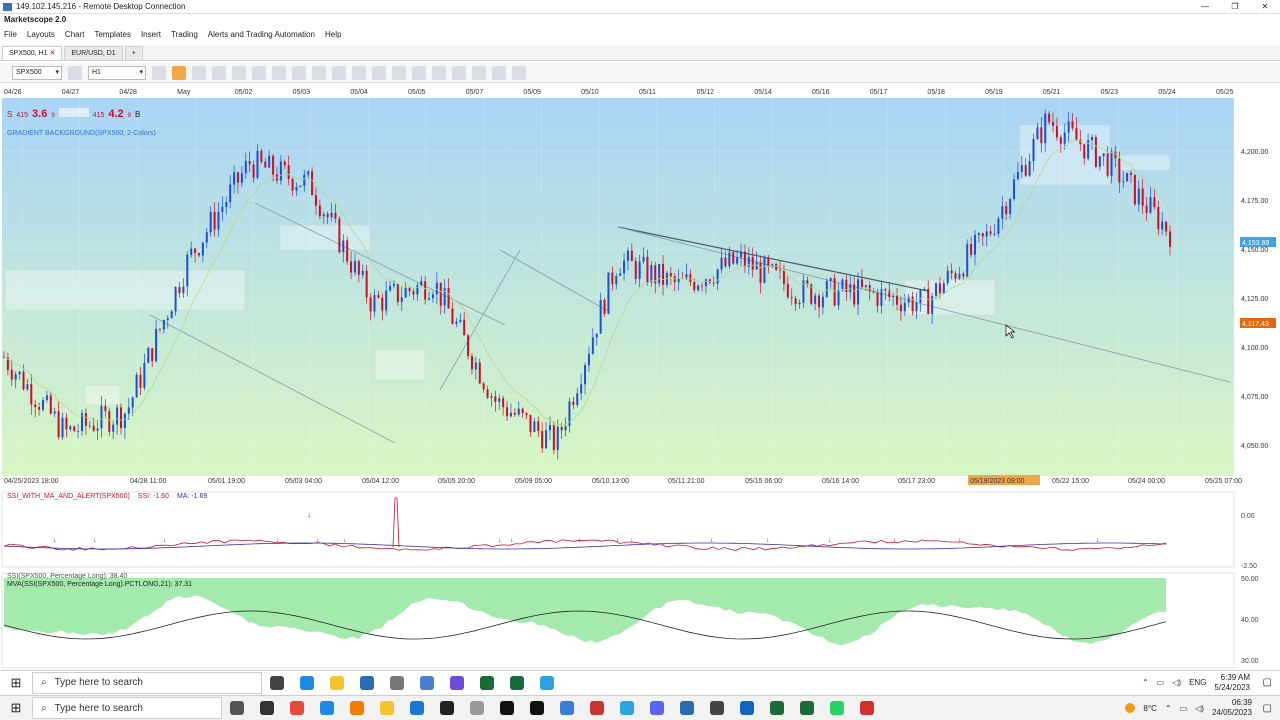 This screenshot has height=720, width=1280. Describe the element at coordinates (179, 72) in the screenshot. I see `bar-style-icon` at that location.